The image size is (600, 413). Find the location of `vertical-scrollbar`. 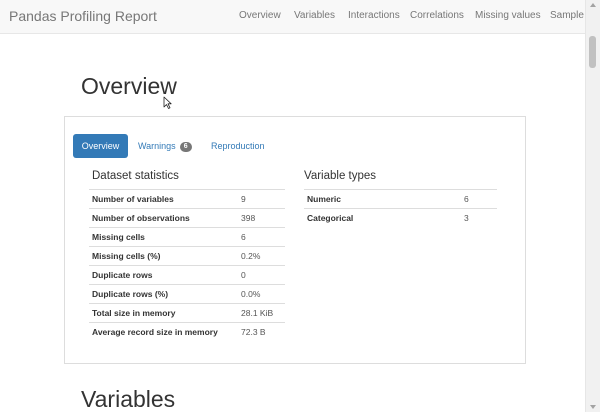

vertical-scrollbar is located at coordinates (592, 206).